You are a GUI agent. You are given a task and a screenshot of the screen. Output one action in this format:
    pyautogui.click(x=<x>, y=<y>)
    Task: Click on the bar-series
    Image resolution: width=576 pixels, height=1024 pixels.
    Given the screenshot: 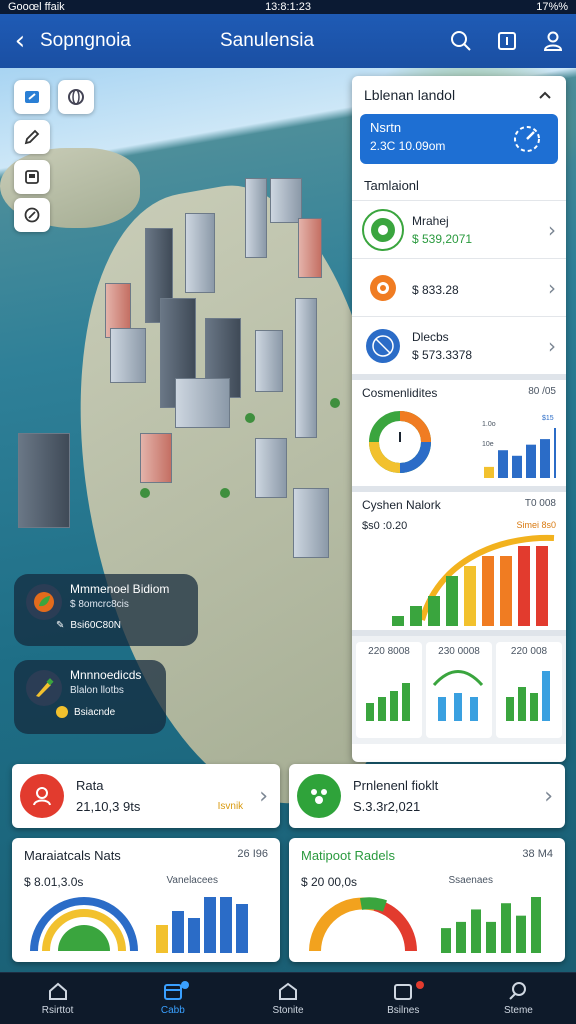 What is the action you would take?
    pyautogui.click(x=524, y=453)
    